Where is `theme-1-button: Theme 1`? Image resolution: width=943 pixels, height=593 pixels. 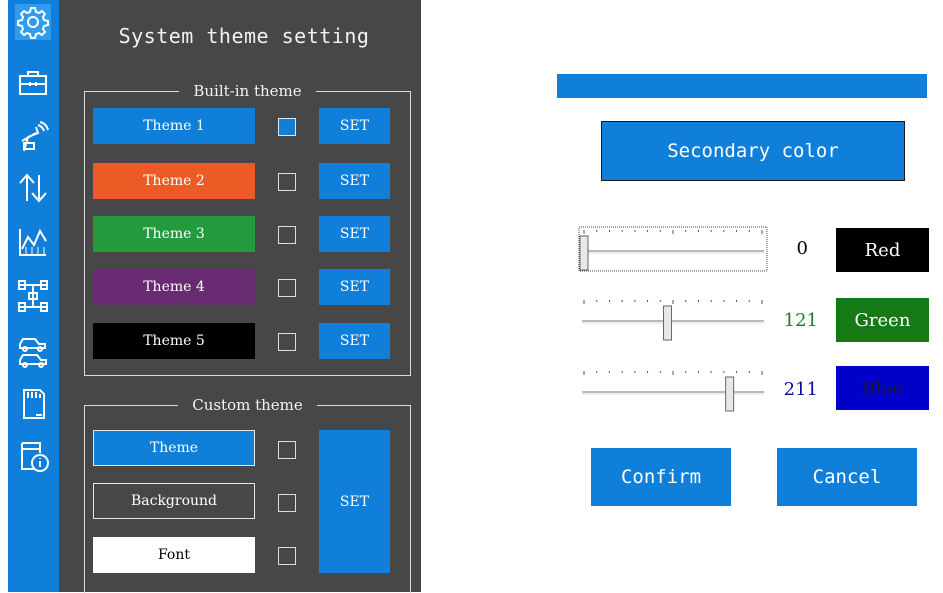
theme-1-button: Theme 1 is located at coordinates (174, 126).